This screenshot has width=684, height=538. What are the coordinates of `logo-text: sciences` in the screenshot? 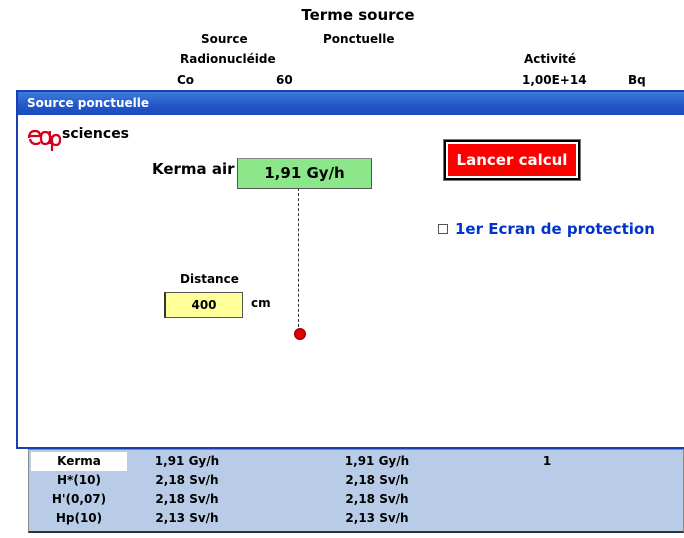 It's located at (96, 134).